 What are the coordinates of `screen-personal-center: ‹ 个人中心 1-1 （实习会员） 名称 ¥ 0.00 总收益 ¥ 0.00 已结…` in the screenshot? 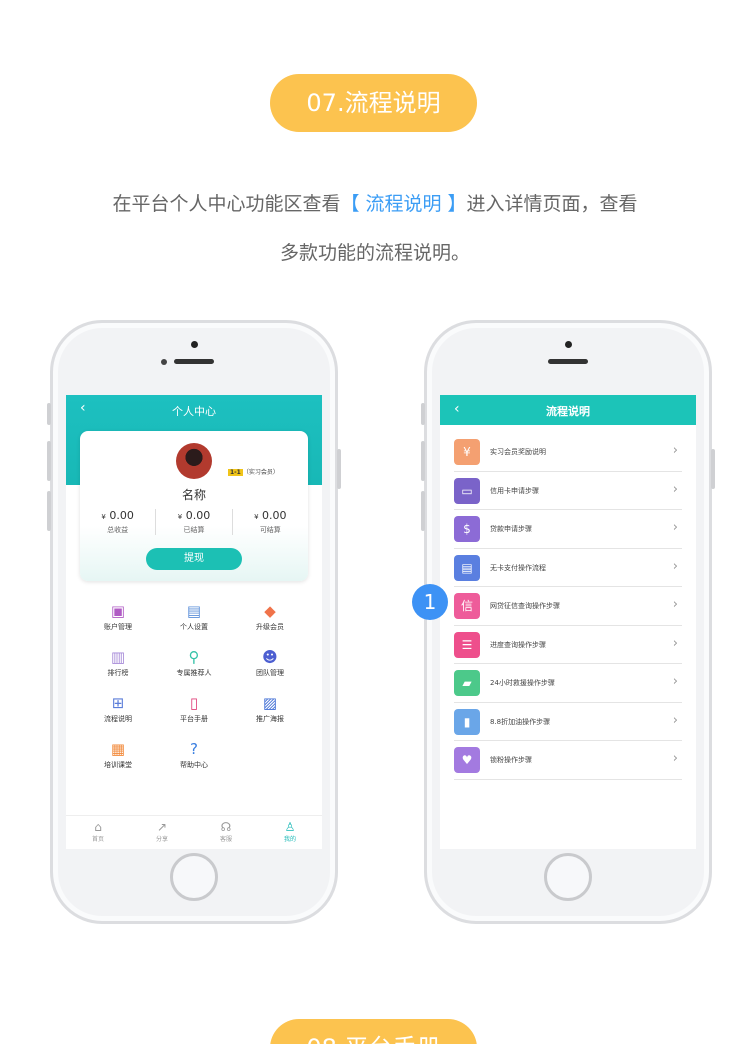 It's located at (194, 622).